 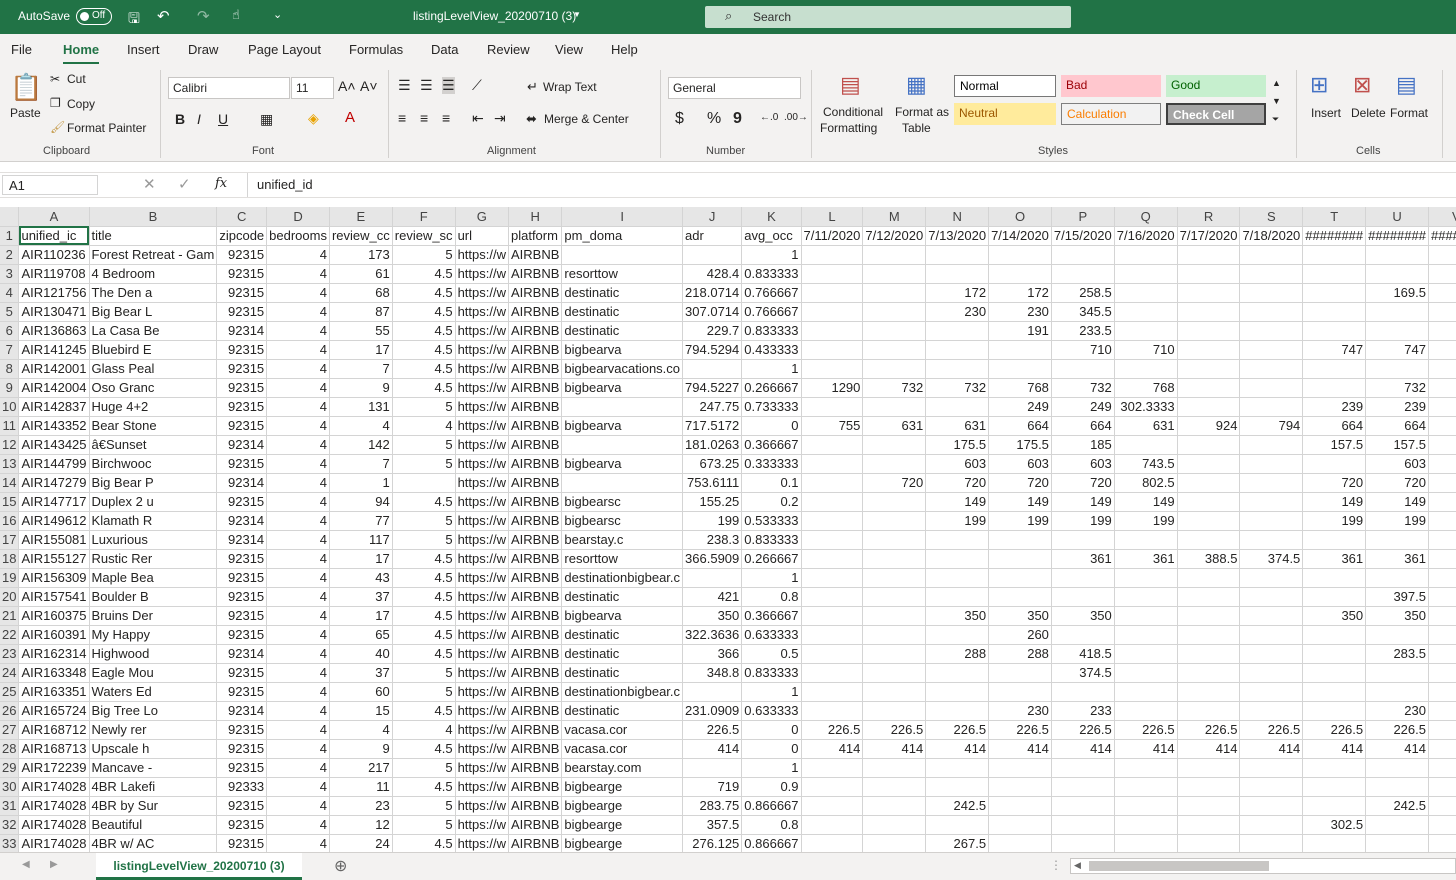 What do you see at coordinates (298, 787) in the screenshot?
I see `cell-d30: 4` at bounding box center [298, 787].